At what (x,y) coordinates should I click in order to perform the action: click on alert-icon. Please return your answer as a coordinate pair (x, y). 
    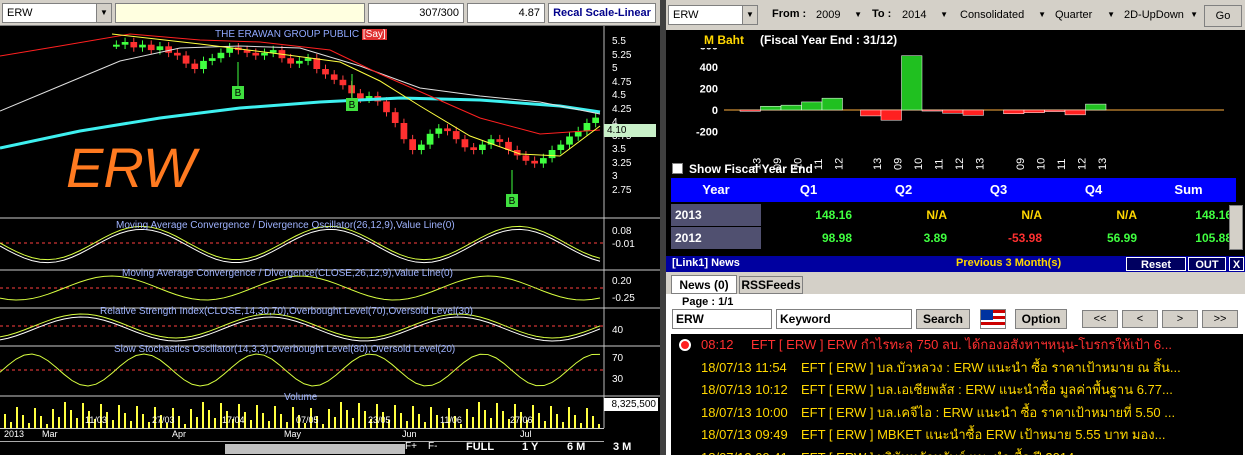
    Looking at the image, I should click on (685, 345).